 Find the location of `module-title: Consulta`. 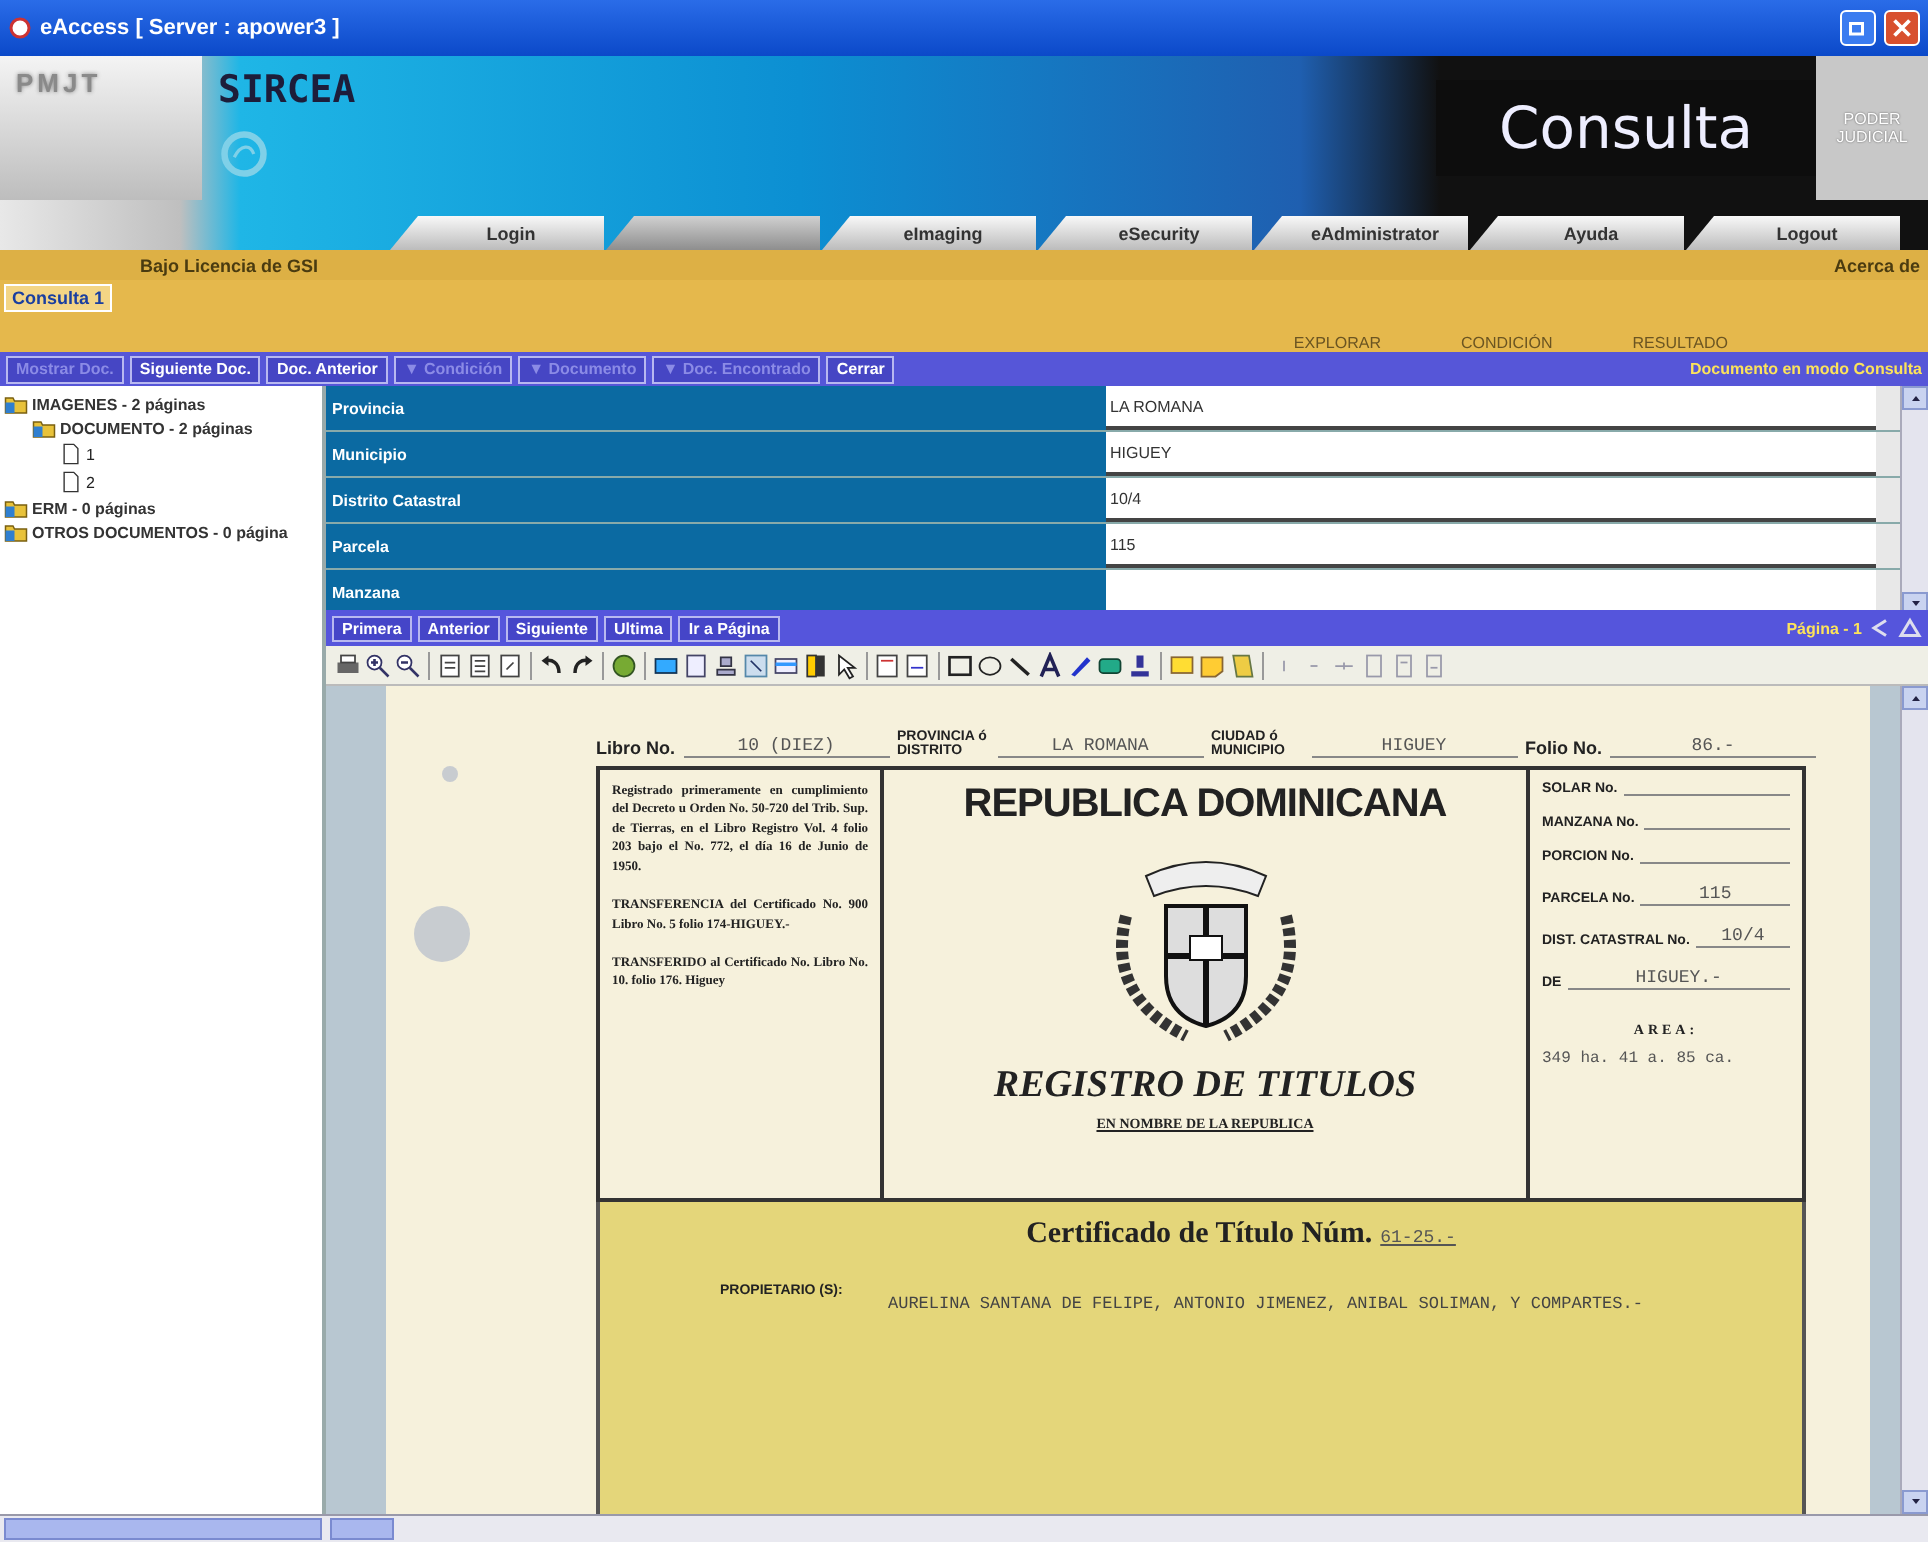

module-title: Consulta is located at coordinates (1626, 128).